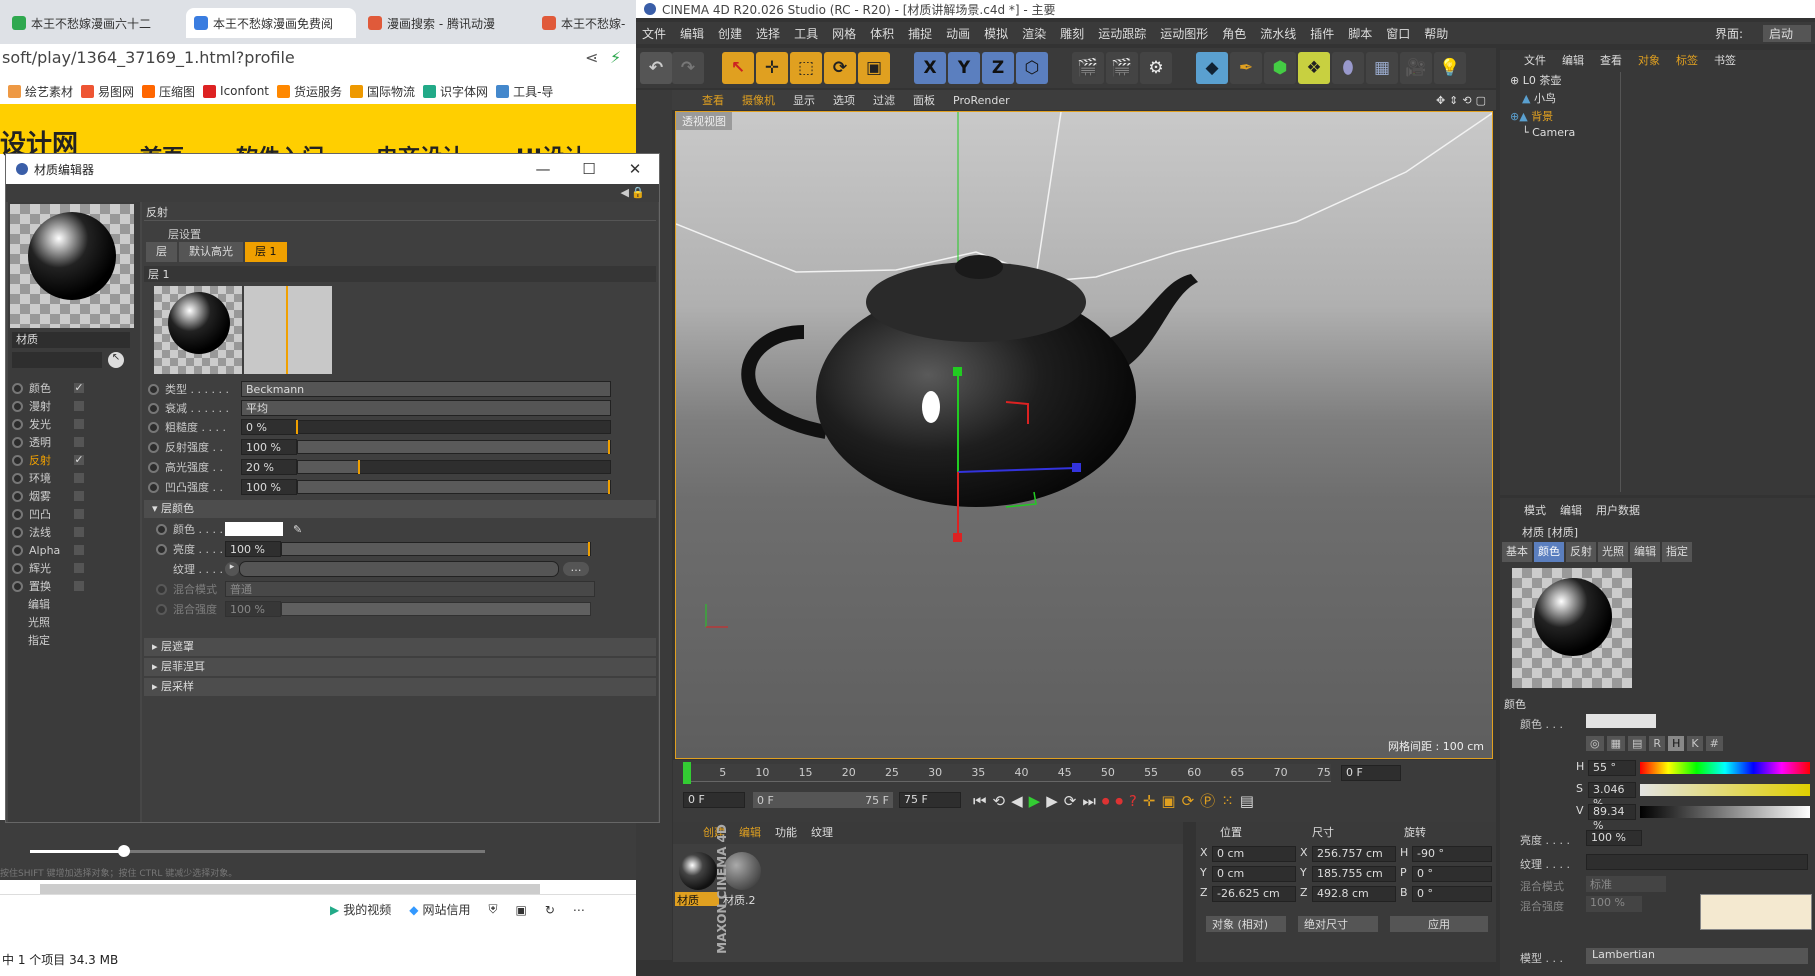 The width and height of the screenshot is (1815, 976). What do you see at coordinates (1697, 956) in the screenshot?
I see `attr-model-select: Lambertian` at bounding box center [1697, 956].